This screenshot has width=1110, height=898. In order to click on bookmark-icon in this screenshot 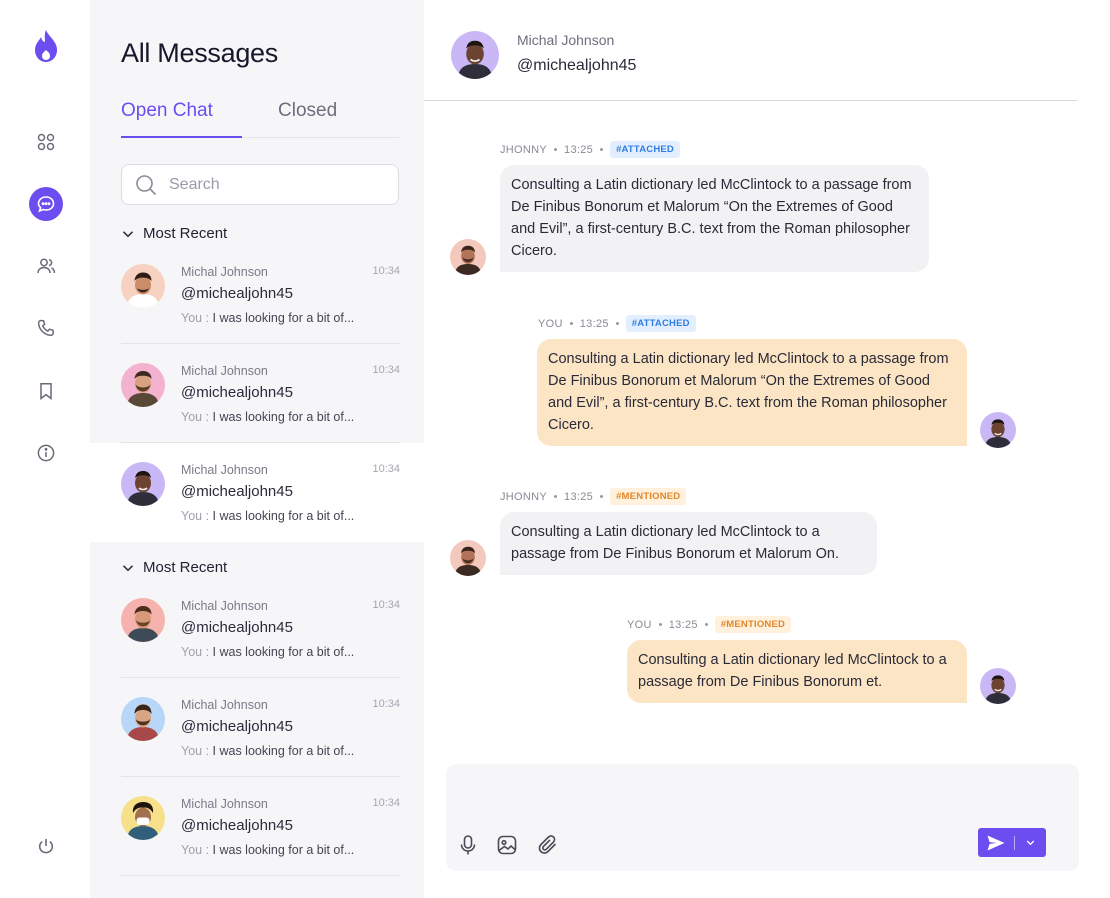, I will do `click(46, 391)`.